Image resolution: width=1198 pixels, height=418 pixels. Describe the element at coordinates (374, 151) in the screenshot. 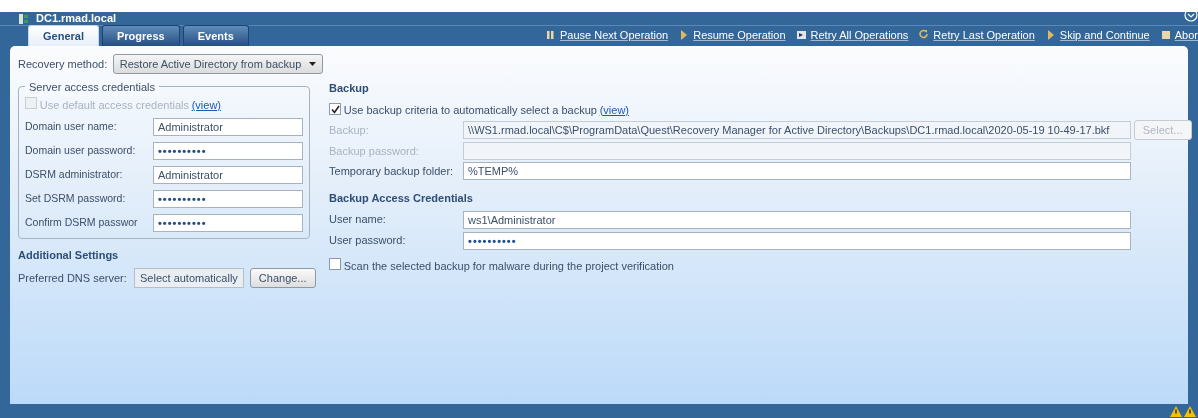

I see `field-label: Backup password:` at that location.